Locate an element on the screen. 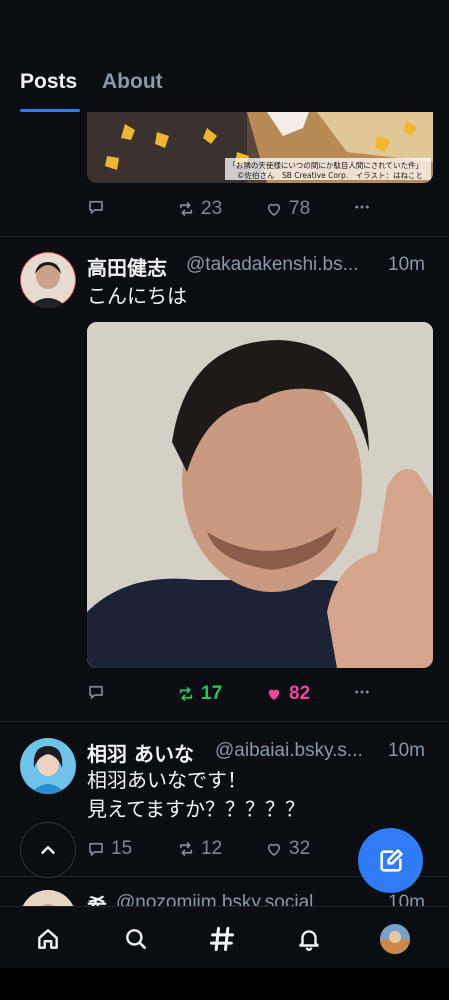 Image resolution: width=449 pixels, height=1000 pixels. reply-count: 15 is located at coordinates (122, 848).